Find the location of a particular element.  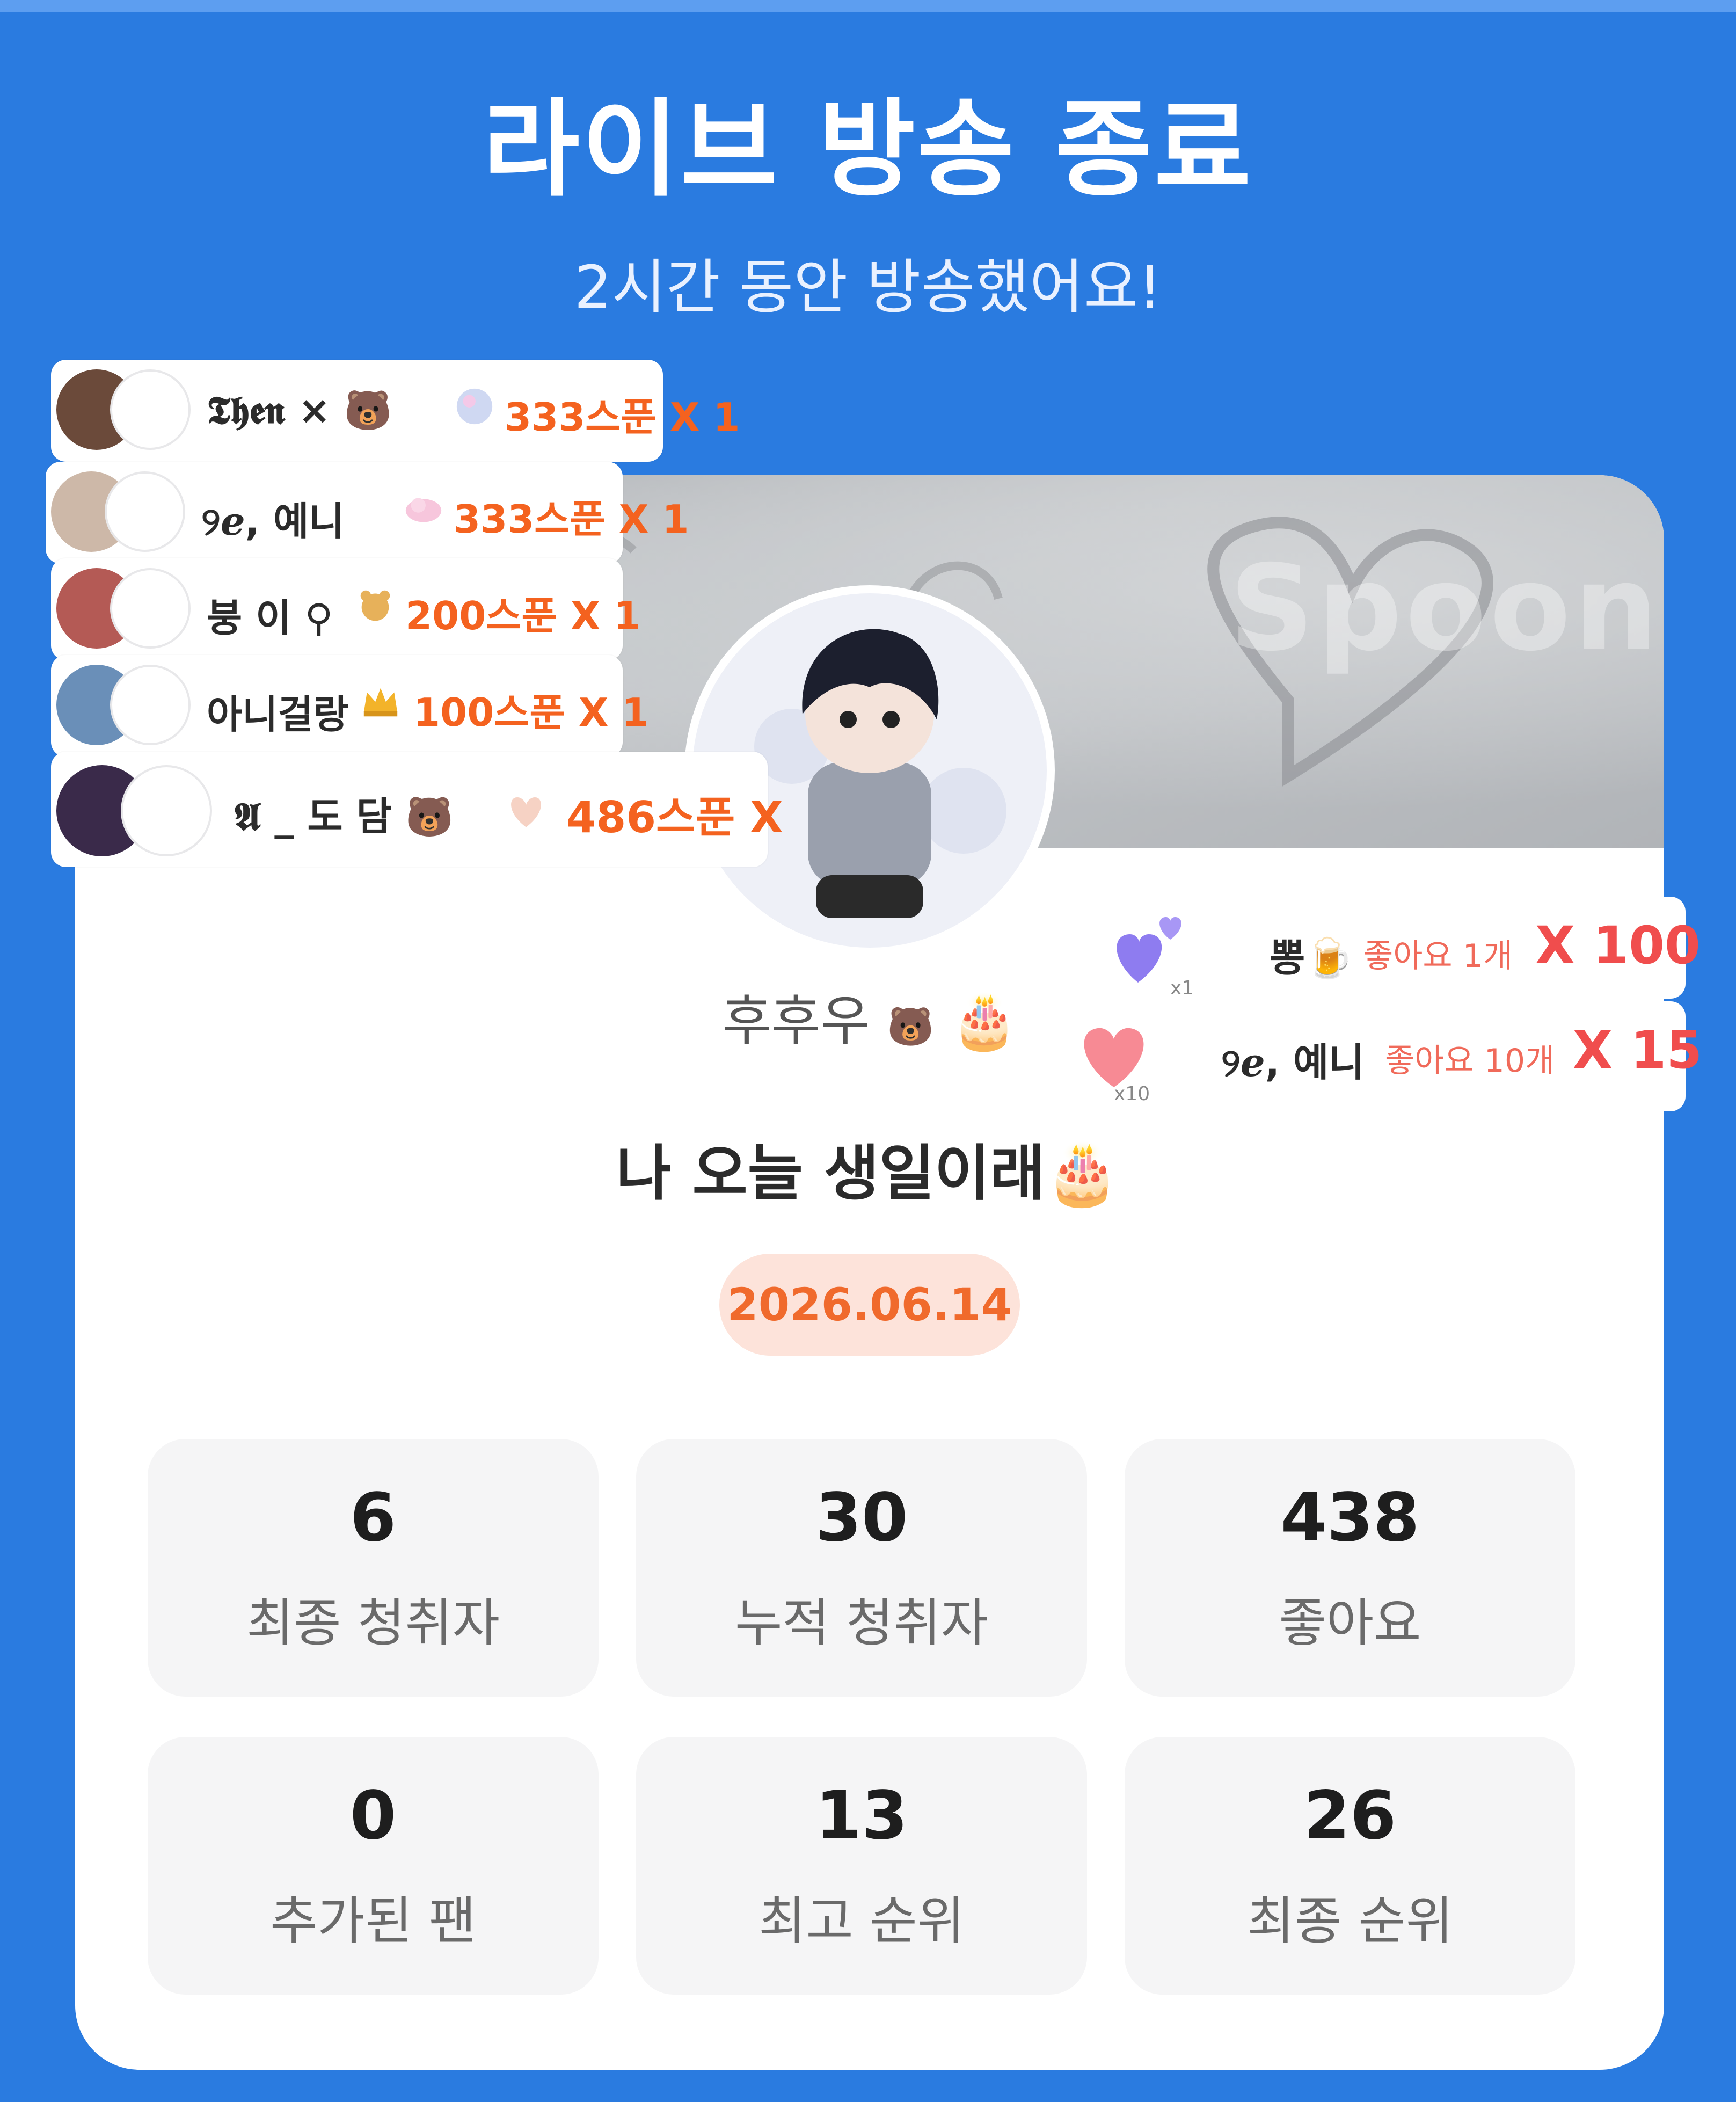

stat-final-rank: 26 최종 순위 is located at coordinates (1350, 1866).